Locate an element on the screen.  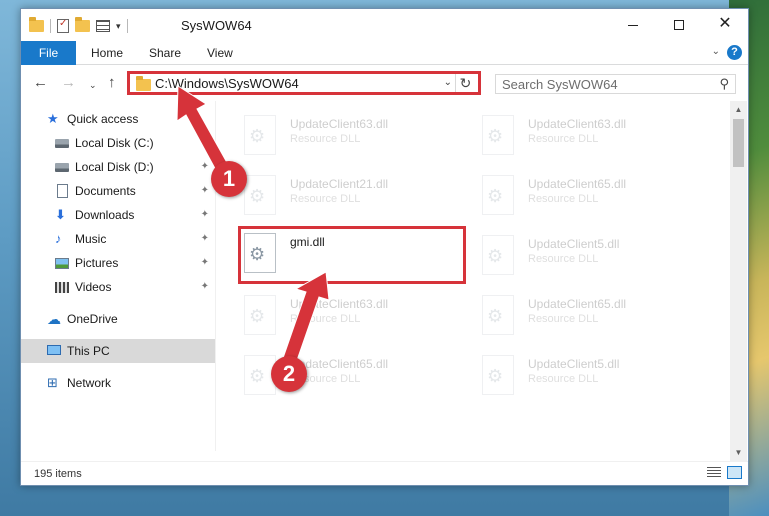
maximize-button is located at coordinates (679, 24).